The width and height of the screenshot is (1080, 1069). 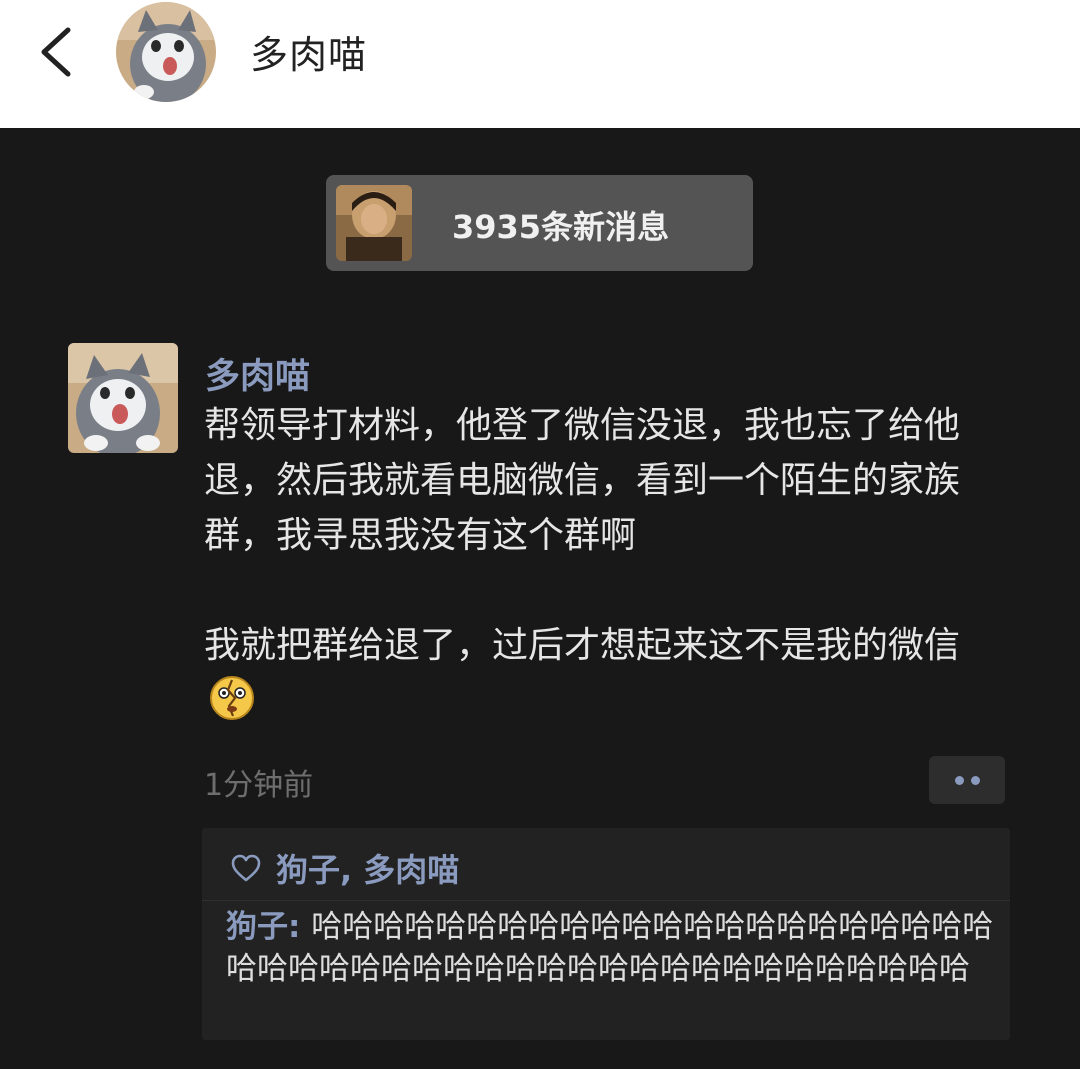 I want to click on divider, so click(x=606, y=900).